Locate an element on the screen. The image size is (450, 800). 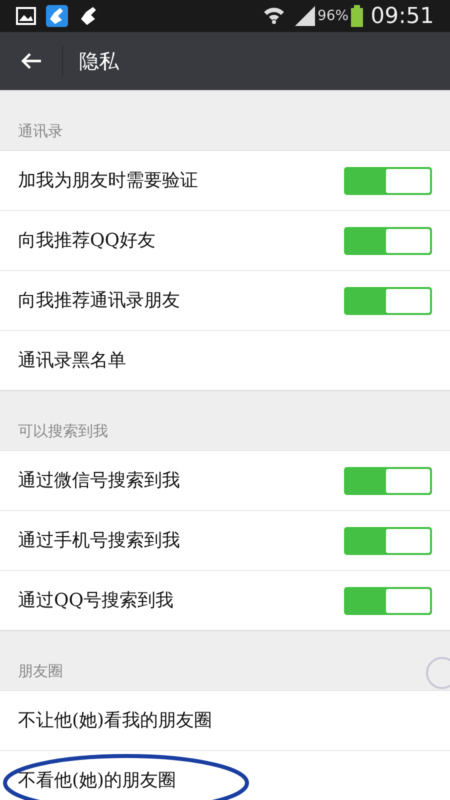
row-label: 通过QQ号搜索到我 is located at coordinates (96, 601).